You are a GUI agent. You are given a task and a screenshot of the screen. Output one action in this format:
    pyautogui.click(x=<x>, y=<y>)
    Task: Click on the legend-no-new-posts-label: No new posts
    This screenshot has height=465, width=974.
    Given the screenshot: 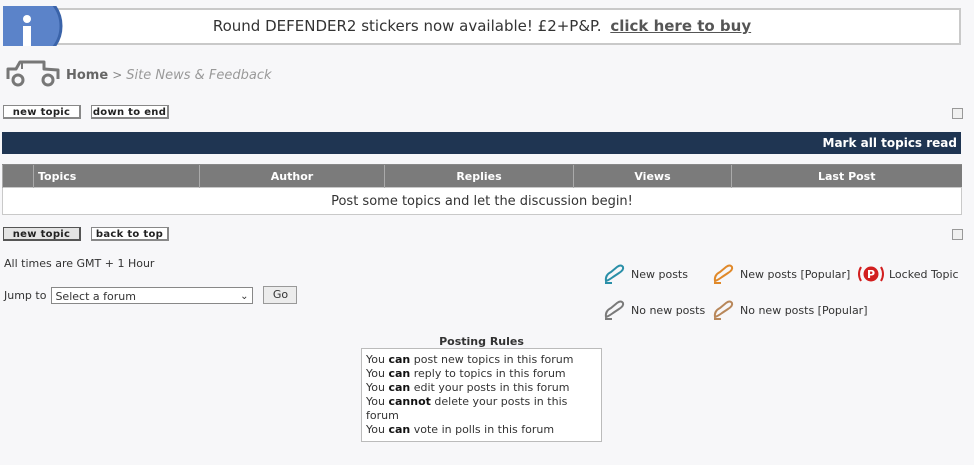 What is the action you would take?
    pyautogui.click(x=668, y=310)
    